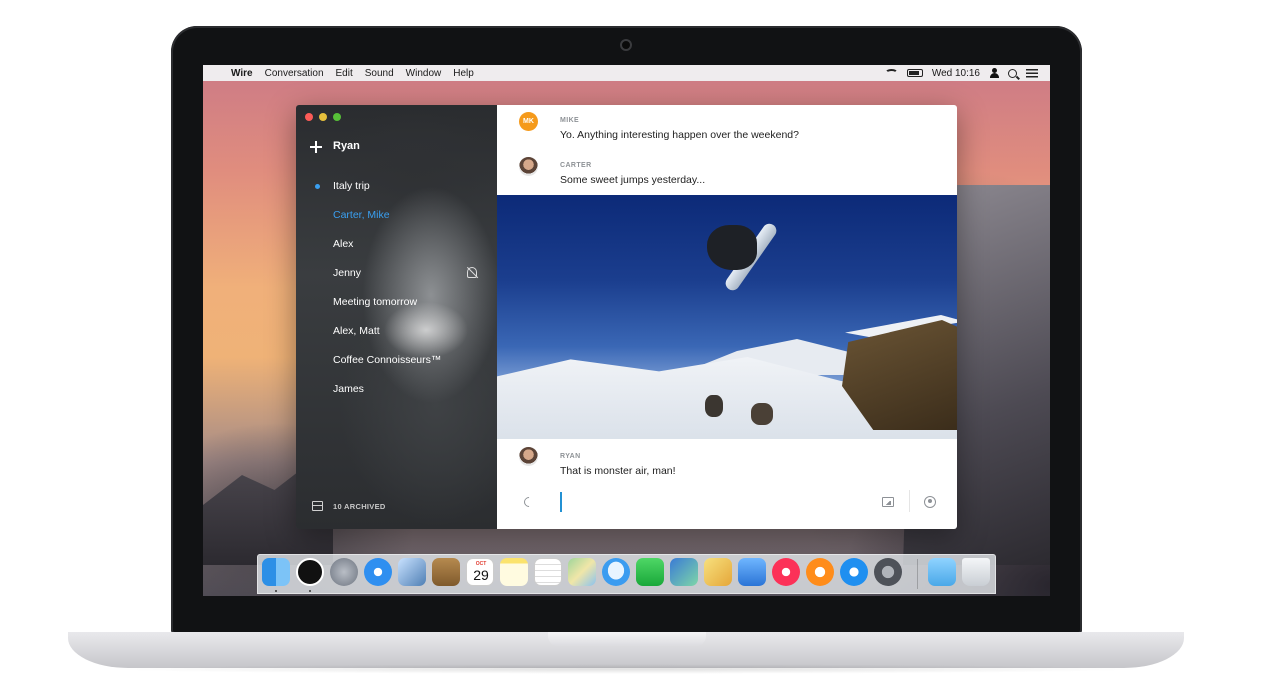  I want to click on conversation-item-coffee-connoisseurs: Coffee Connoisseurs™, so click(396, 363).